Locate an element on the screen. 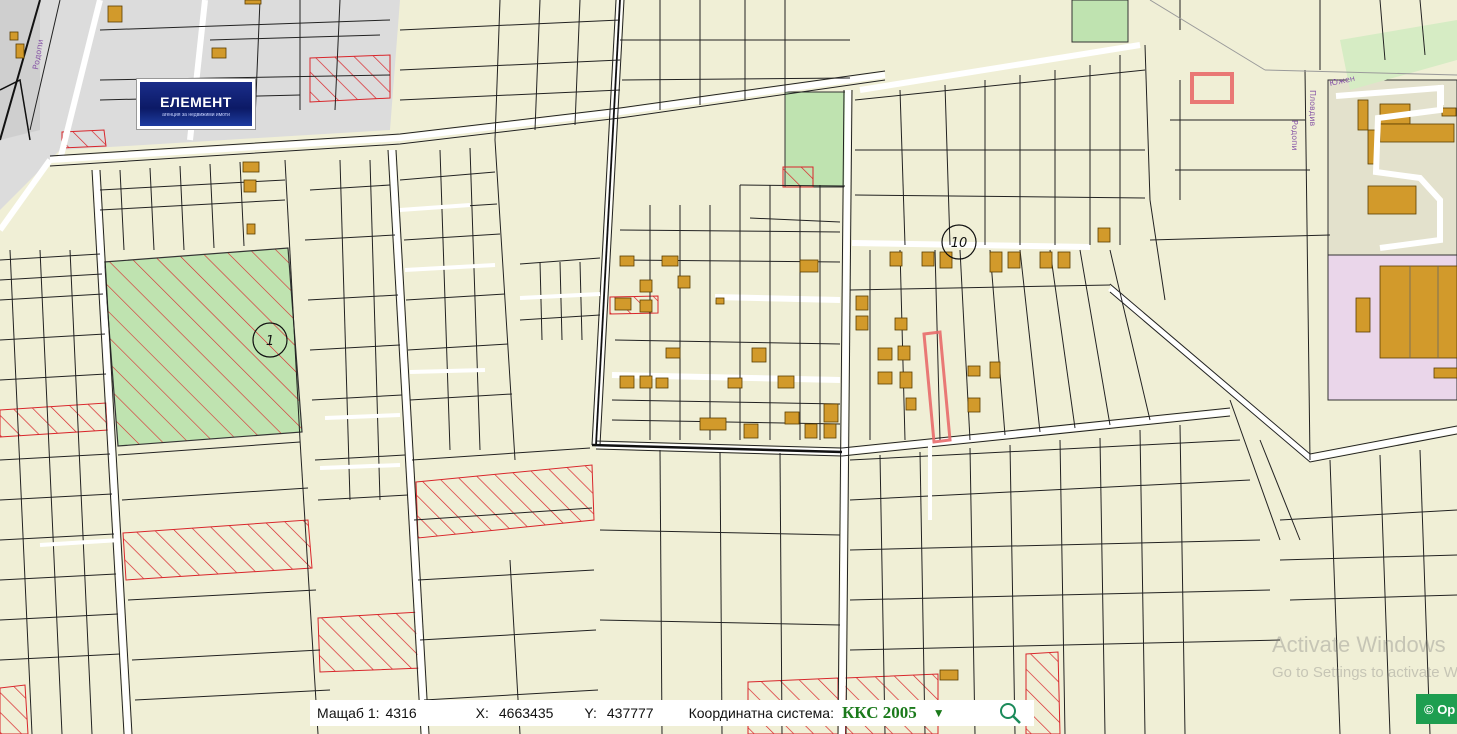 This screenshot has height=734, width=1457. y-coordinate-value: 437777 is located at coordinates (630, 713).